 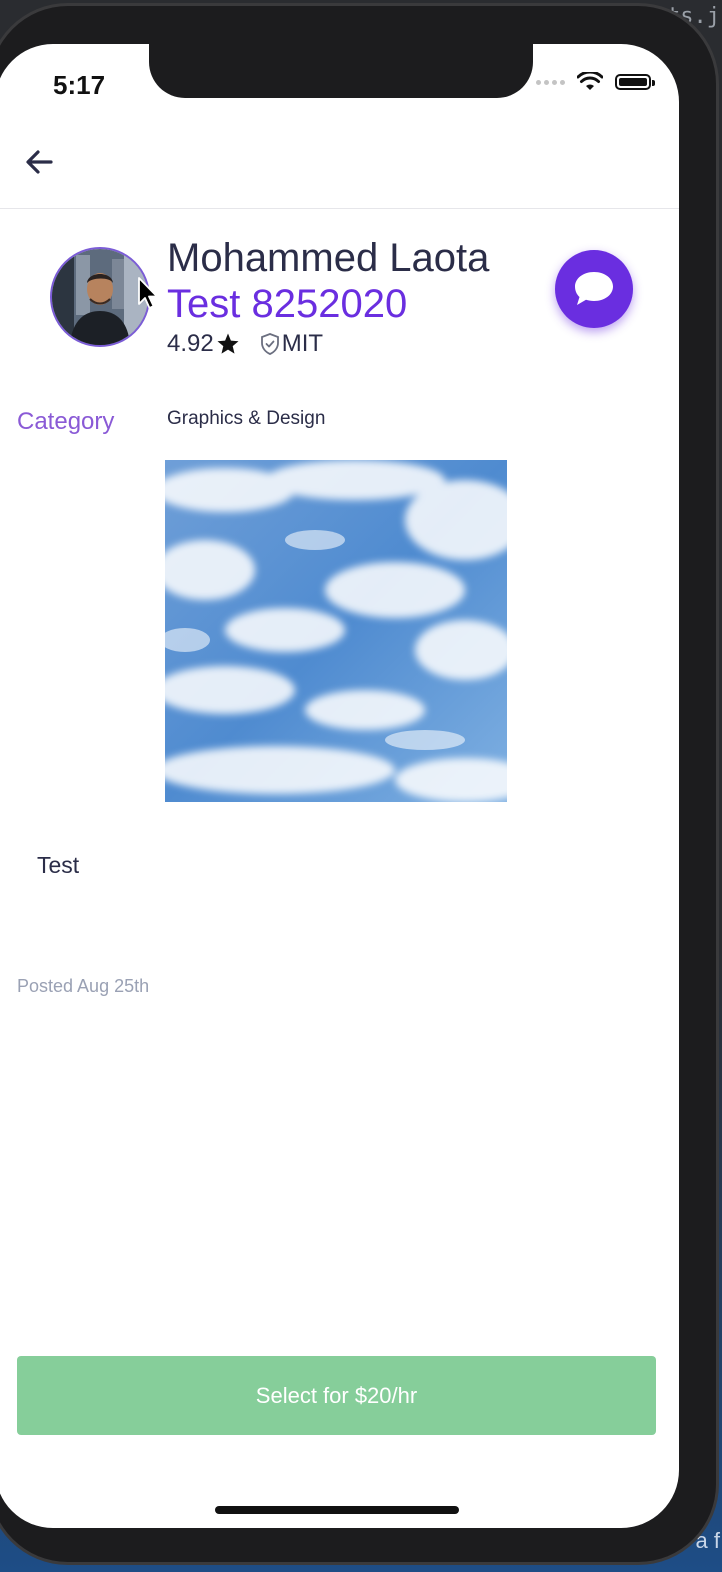 What do you see at coordinates (190, 343) in the screenshot?
I see `rating-value: 4.92` at bounding box center [190, 343].